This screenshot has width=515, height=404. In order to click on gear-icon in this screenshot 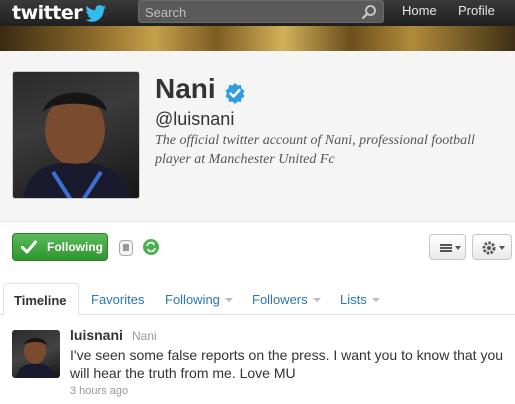, I will do `click(493, 248)`.